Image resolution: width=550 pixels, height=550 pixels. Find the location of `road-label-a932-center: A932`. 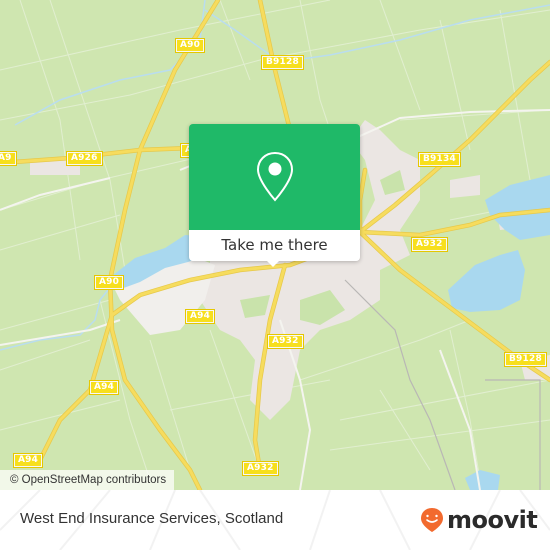

road-label-a932-center: A932 is located at coordinates (285, 341).